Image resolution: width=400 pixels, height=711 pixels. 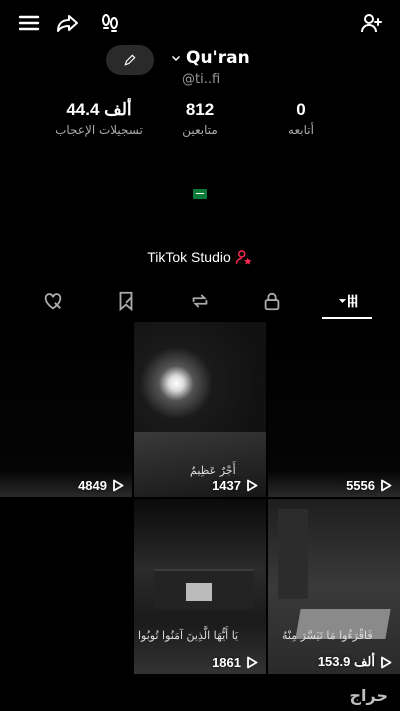 What do you see at coordinates (200, 130) in the screenshot?
I see `stat-followers-label: متابعين` at bounding box center [200, 130].